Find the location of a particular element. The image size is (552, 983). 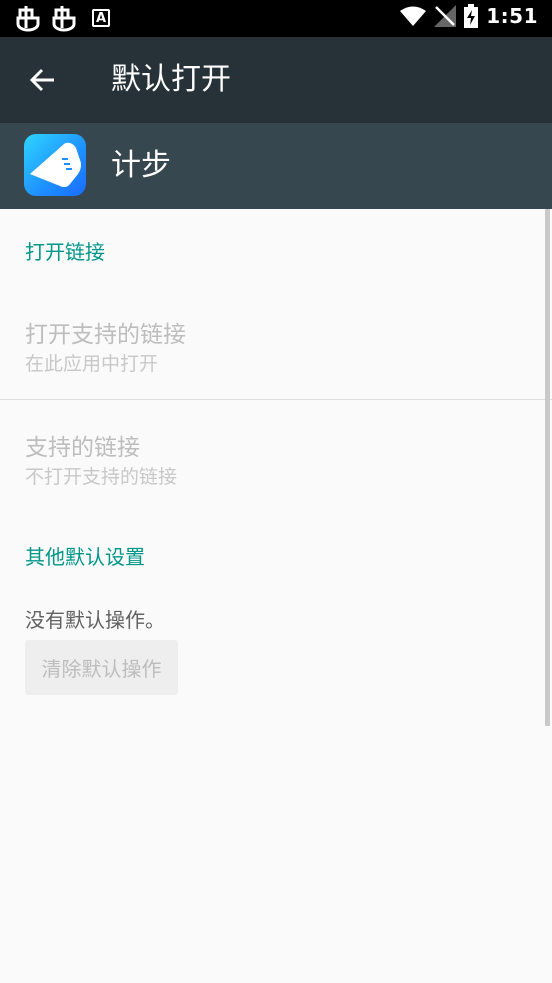

scrollbar is located at coordinates (547, 467).